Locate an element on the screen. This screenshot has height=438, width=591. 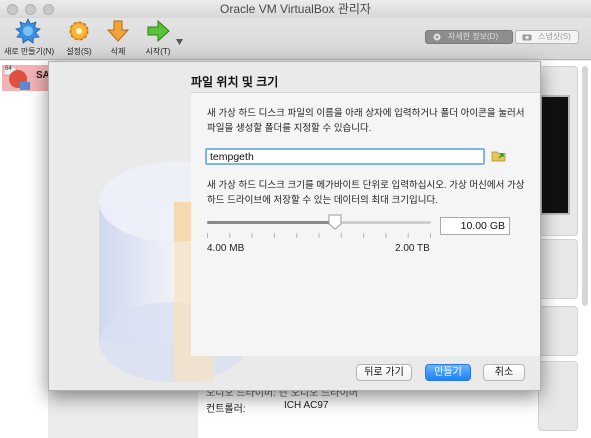
slider-ticks is located at coordinates (319, 235).